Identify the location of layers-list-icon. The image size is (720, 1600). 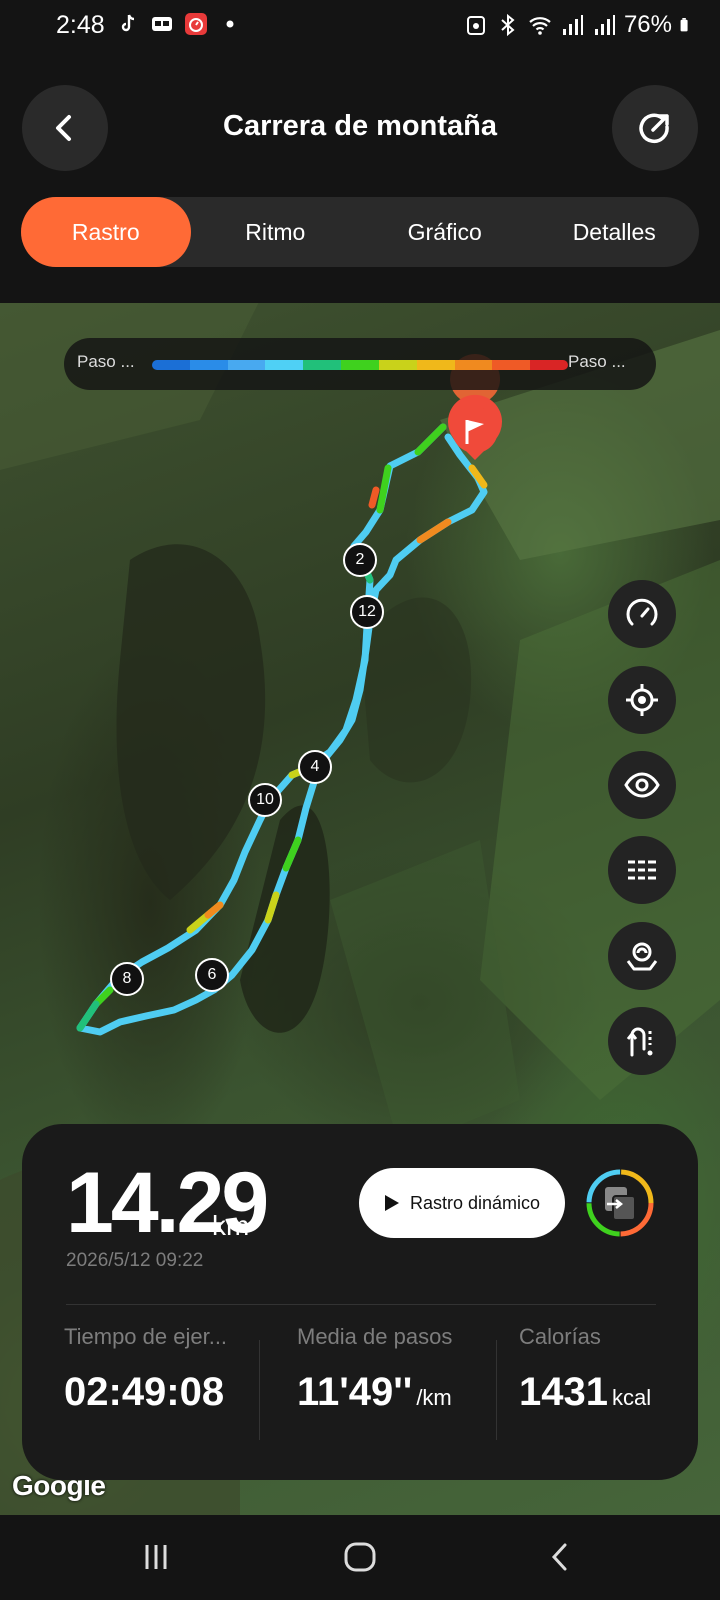
(642, 870).